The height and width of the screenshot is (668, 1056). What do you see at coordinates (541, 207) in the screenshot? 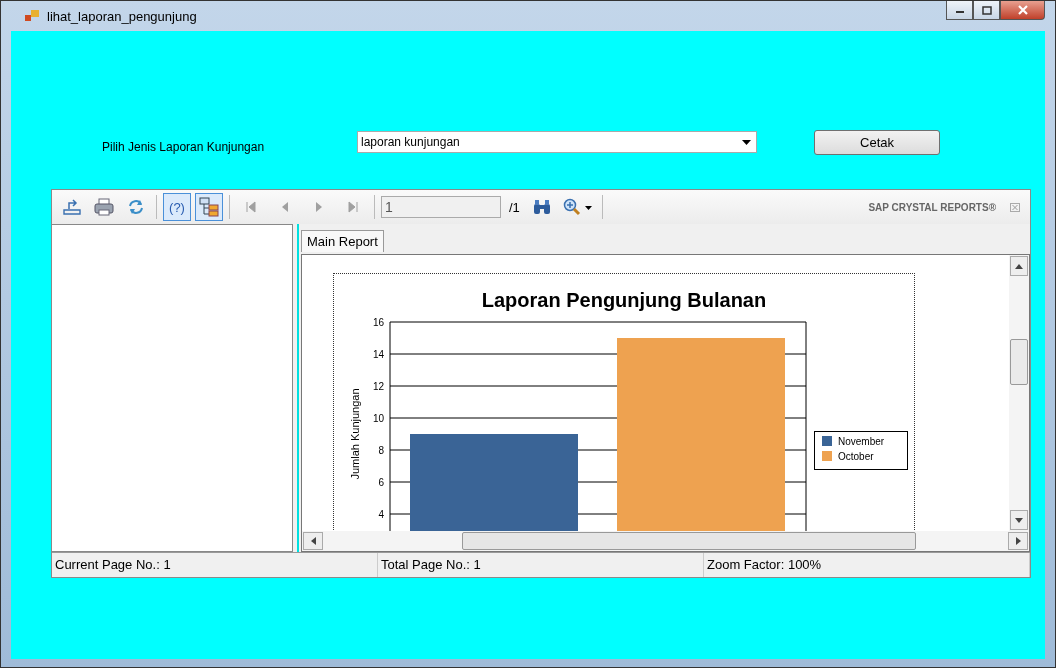
I see `binoculars-icon` at bounding box center [541, 207].